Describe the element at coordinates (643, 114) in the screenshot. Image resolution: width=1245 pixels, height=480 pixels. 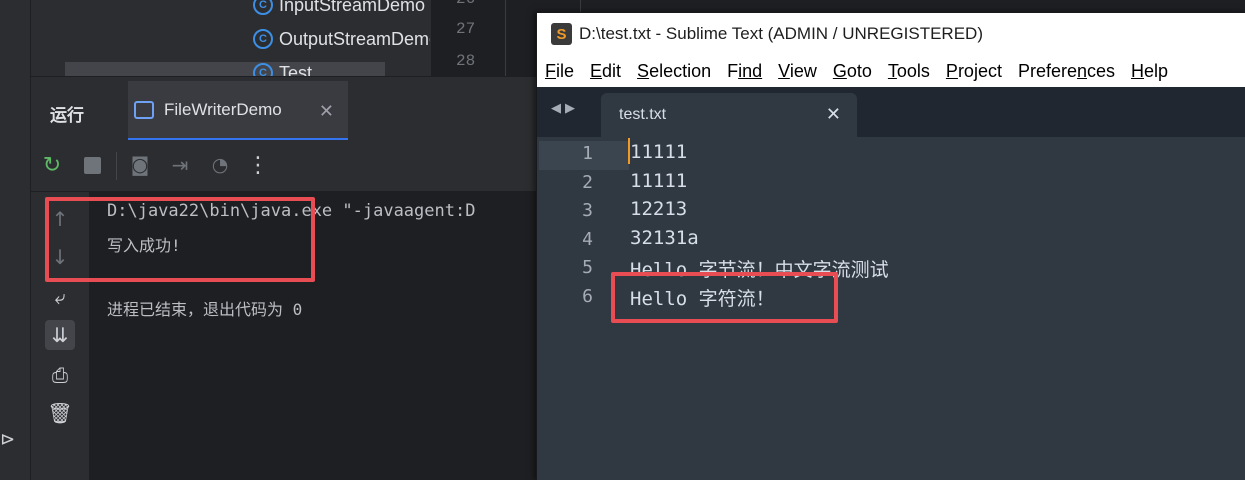
I see `tab-label: test.txt` at that location.